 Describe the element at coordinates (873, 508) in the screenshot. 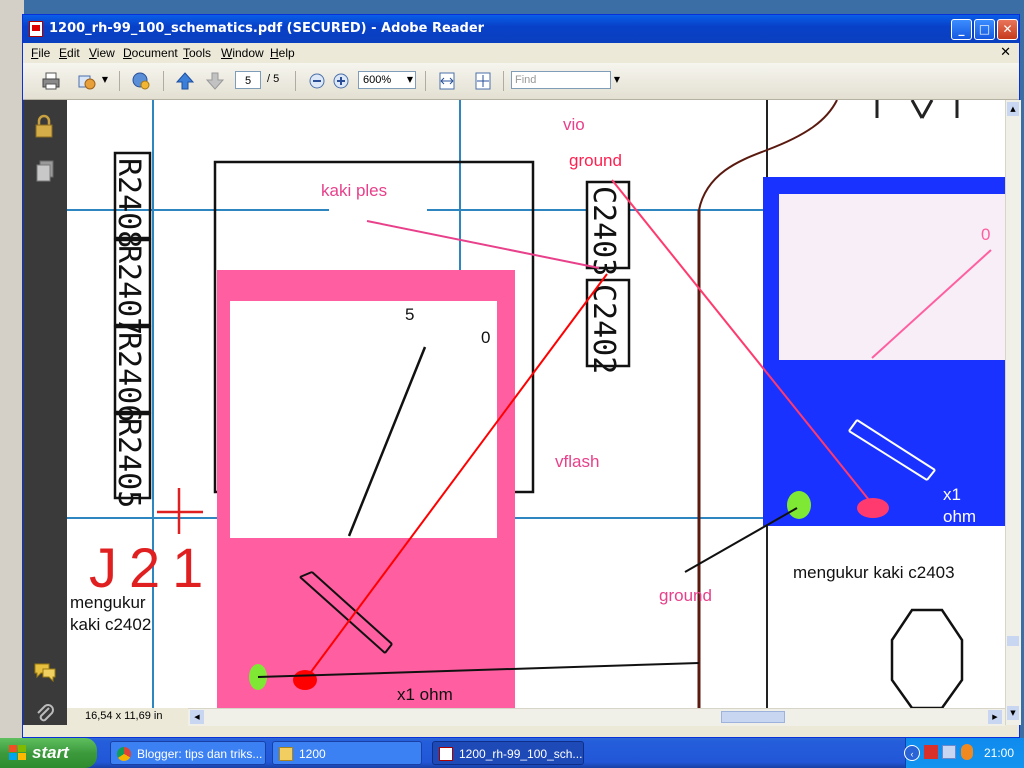

I see `meter-right-probe-red` at that location.